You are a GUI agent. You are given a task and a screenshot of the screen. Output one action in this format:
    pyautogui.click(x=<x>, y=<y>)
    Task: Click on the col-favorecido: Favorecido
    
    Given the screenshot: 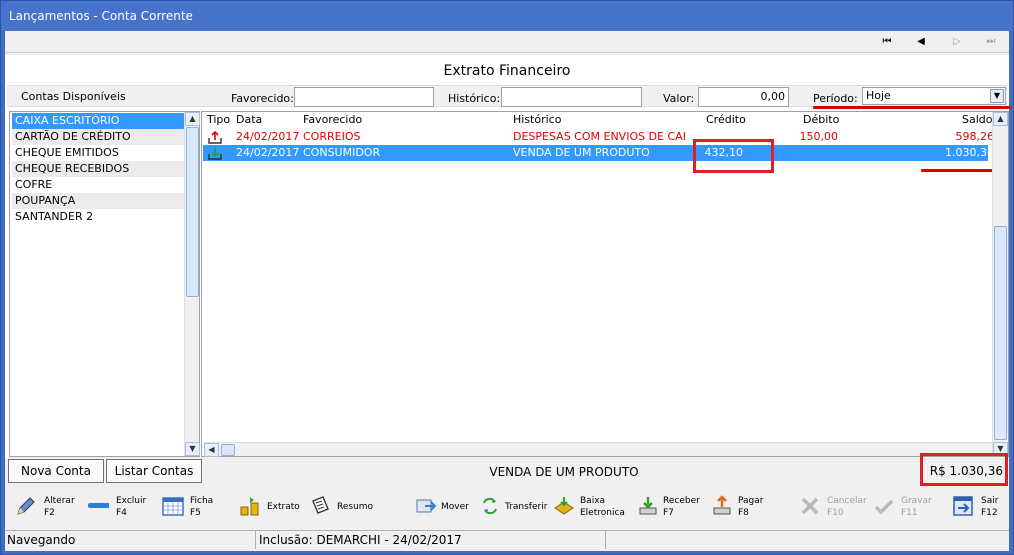 What is the action you would take?
    pyautogui.click(x=332, y=119)
    